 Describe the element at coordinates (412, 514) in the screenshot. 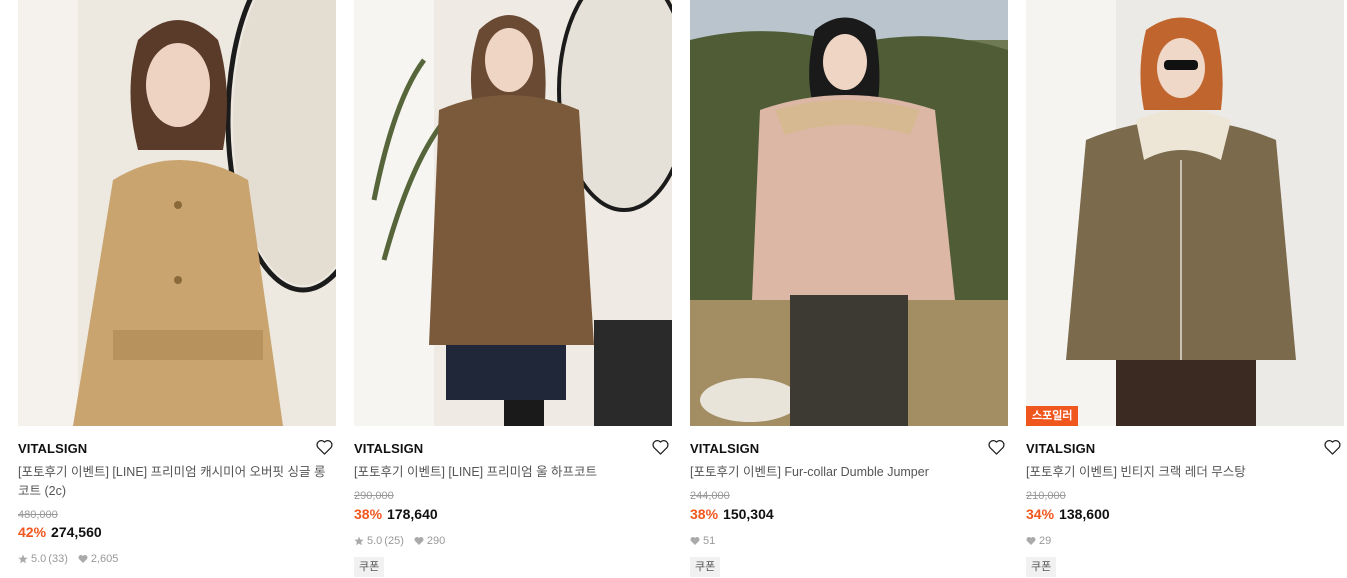

I see `sale-price: 178,640` at that location.